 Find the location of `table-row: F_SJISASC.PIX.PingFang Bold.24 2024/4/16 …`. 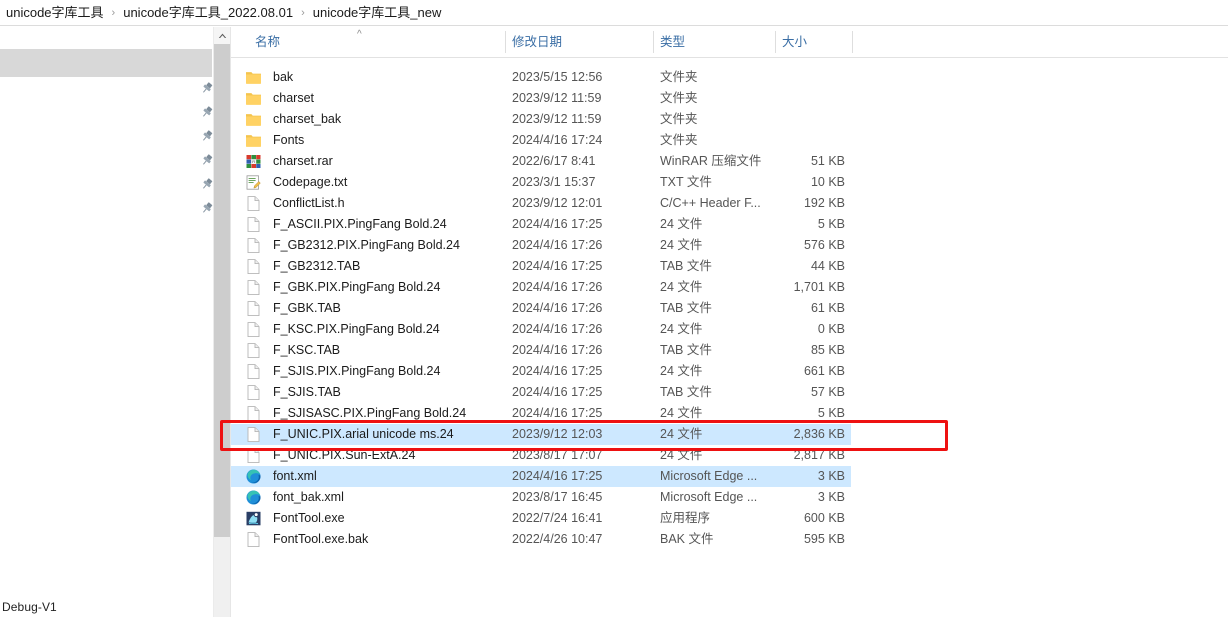

table-row: F_SJISASC.PIX.PingFang Bold.24 2024/4/16 … is located at coordinates (541, 413).